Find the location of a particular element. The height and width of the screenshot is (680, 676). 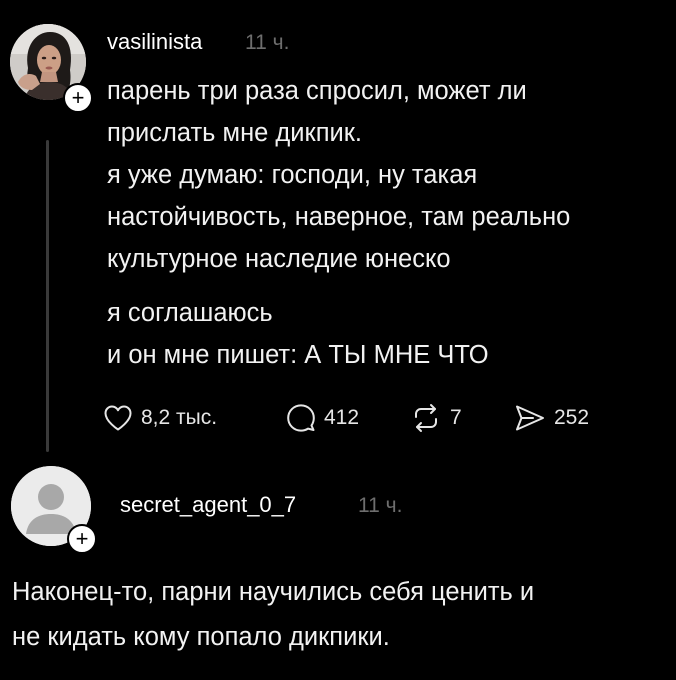

post-line: я соглашаюсь is located at coordinates (190, 313).